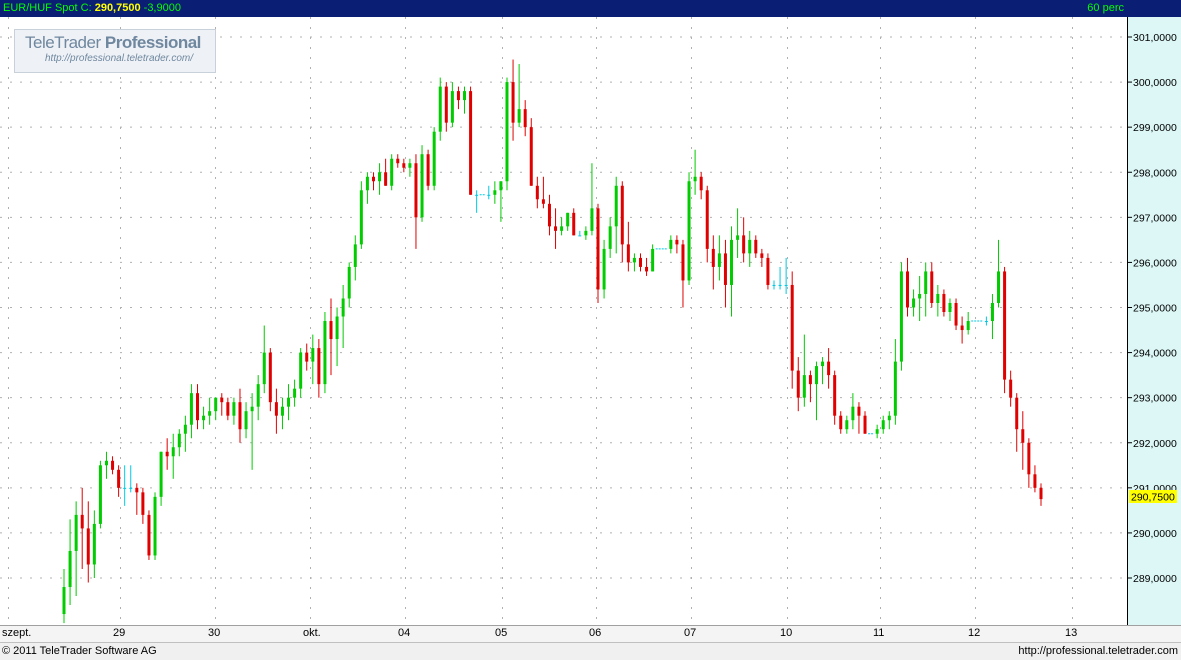  Describe the element at coordinates (1098, 651) in the screenshot. I see `footer-url: http://professional.teletrader.com` at that location.